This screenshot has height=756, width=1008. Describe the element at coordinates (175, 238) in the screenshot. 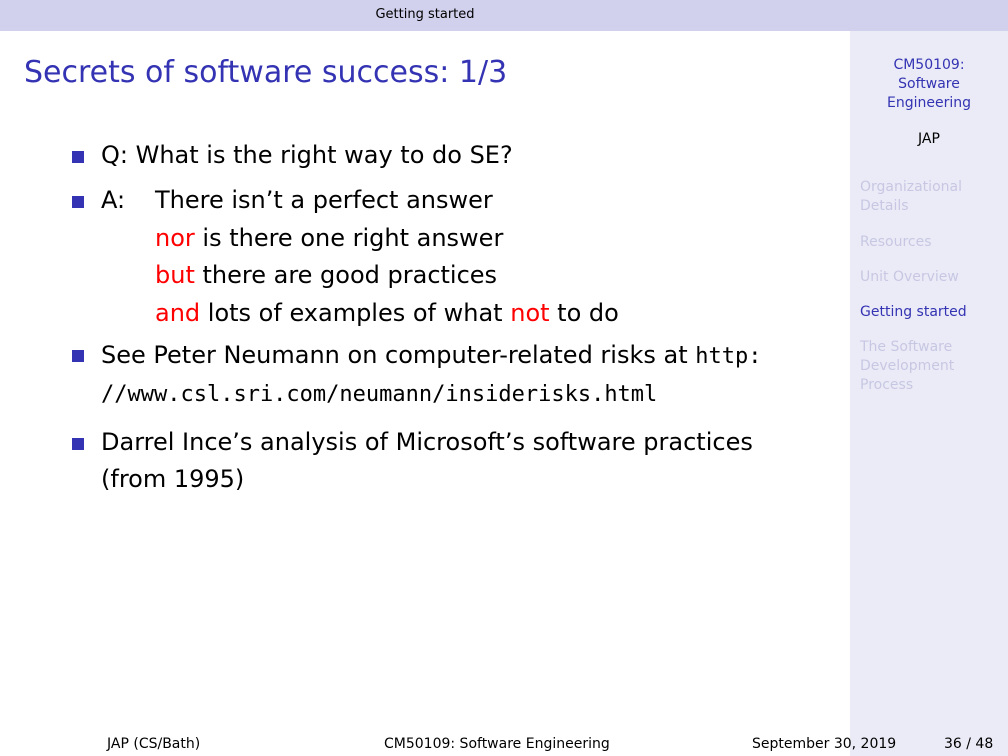

I see `alert-word: nor` at that location.